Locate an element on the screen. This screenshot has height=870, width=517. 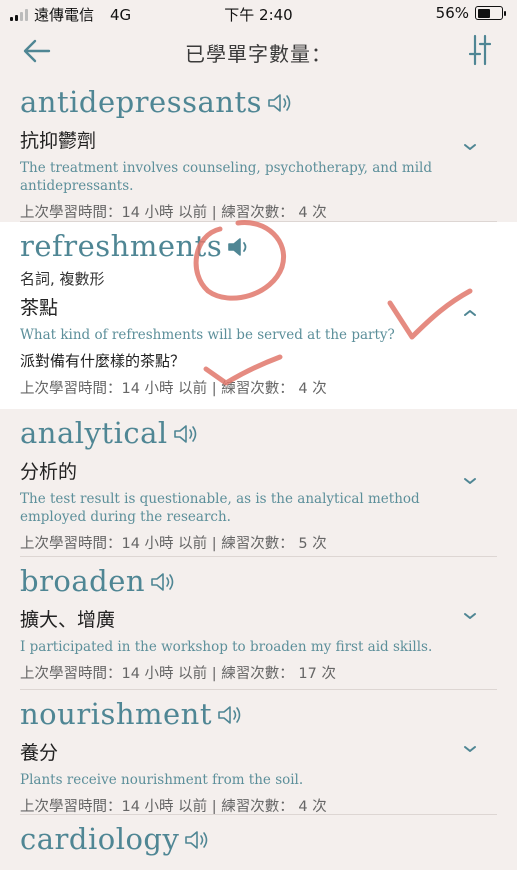
example-translation: 派對備有什麼樣的茶點？ is located at coordinates (103, 361).